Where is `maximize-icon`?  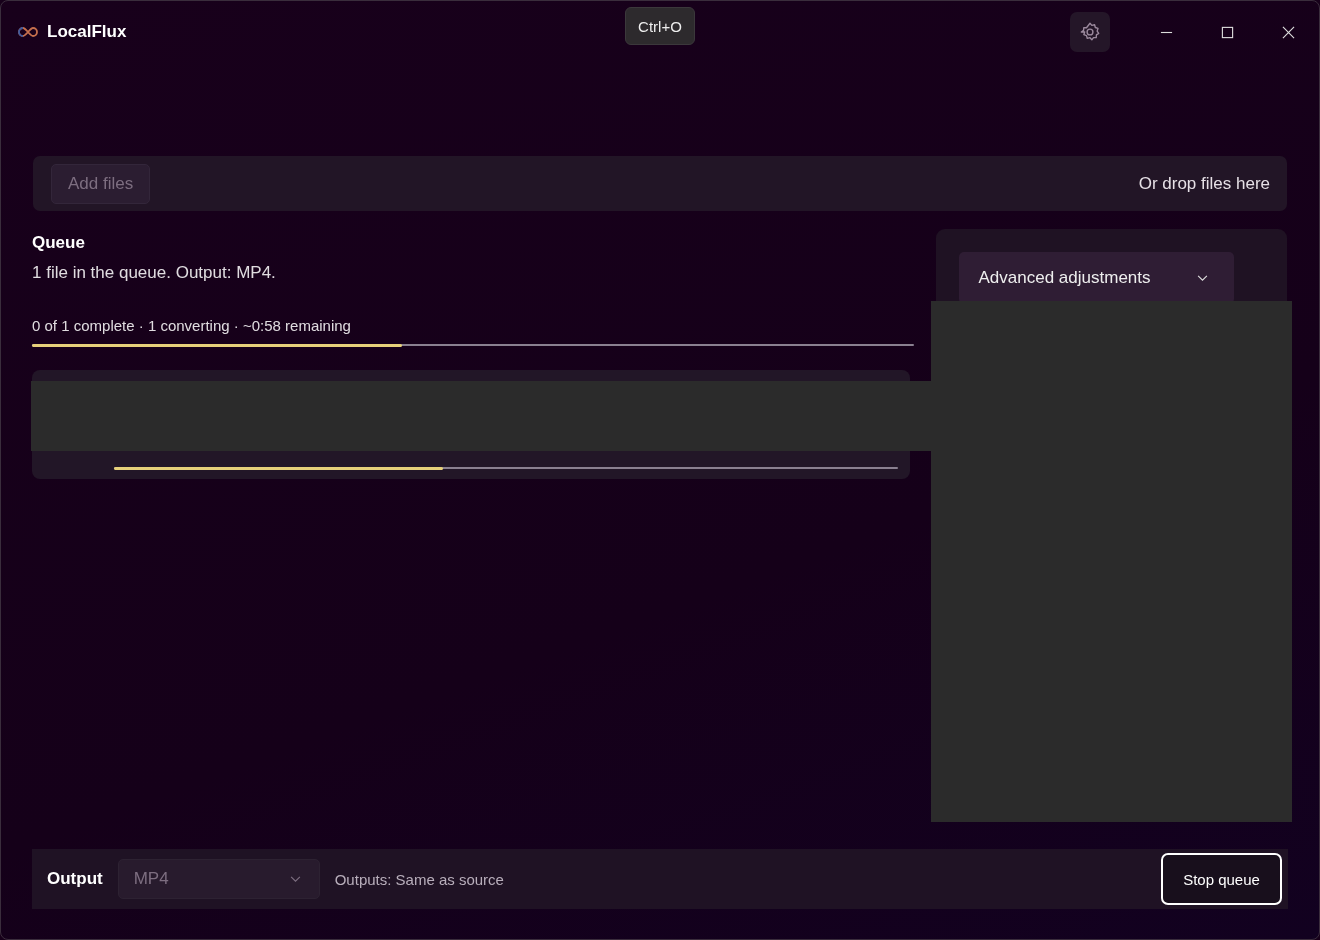
maximize-icon is located at coordinates (1227, 32).